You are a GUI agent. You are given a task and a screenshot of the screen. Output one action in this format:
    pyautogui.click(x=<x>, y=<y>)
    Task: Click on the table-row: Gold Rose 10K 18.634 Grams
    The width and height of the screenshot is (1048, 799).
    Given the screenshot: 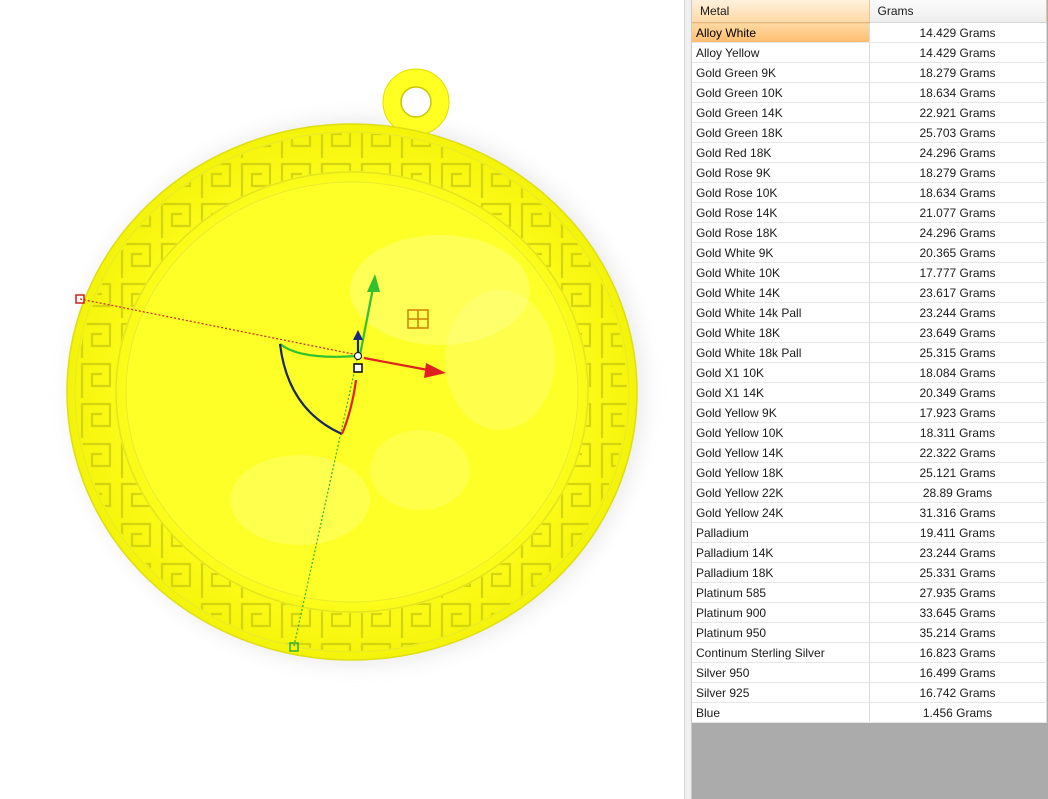 What is the action you would take?
    pyautogui.click(x=869, y=192)
    